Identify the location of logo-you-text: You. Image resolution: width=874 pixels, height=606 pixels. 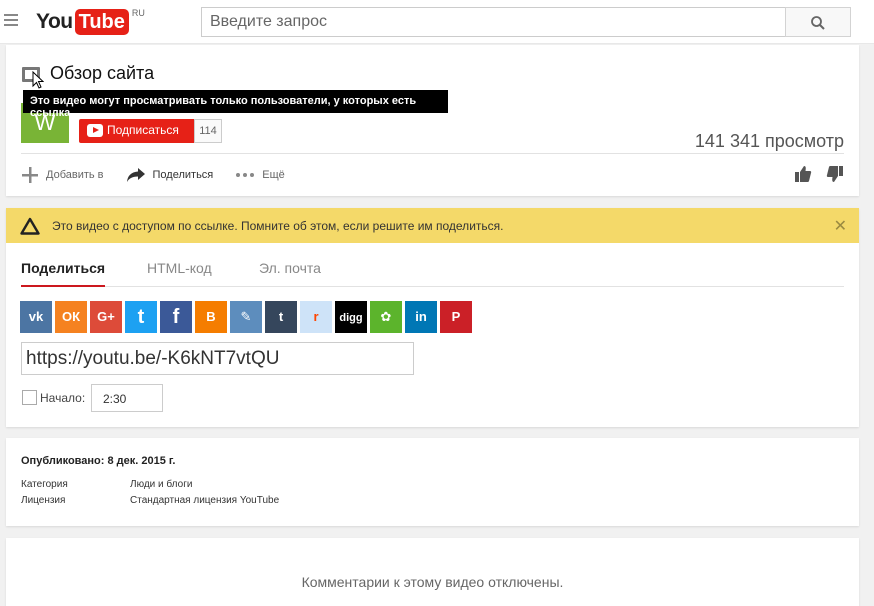
(54, 21).